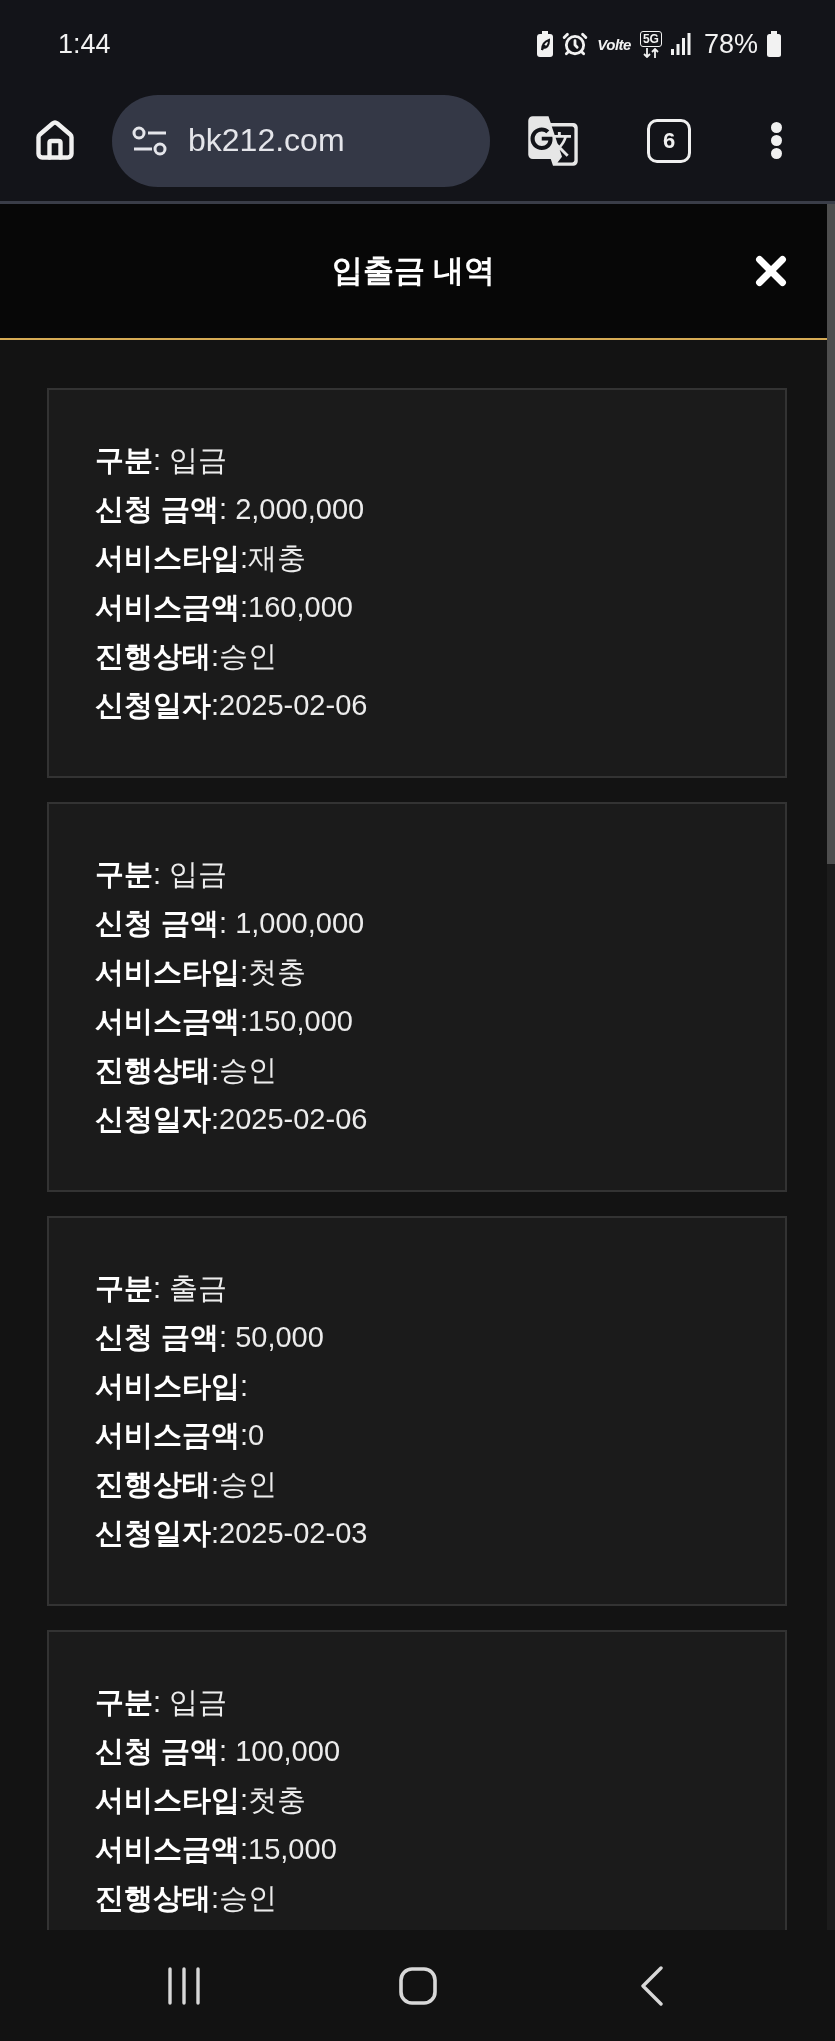 The image size is (835, 2041). I want to click on recents-icon, so click(183, 1985).